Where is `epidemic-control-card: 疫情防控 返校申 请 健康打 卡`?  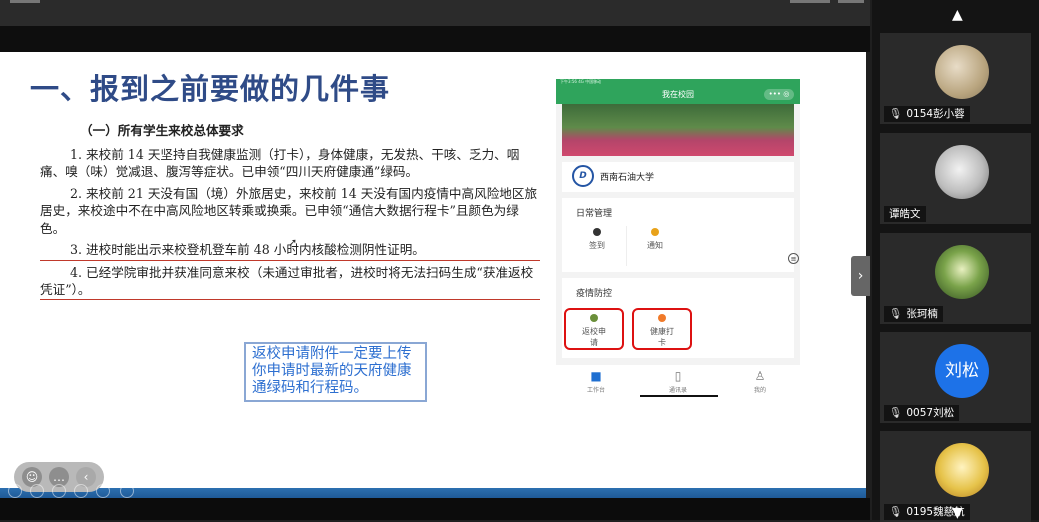 epidemic-control-card: 疫情防控 返校申 请 健康打 卡 is located at coordinates (678, 318).